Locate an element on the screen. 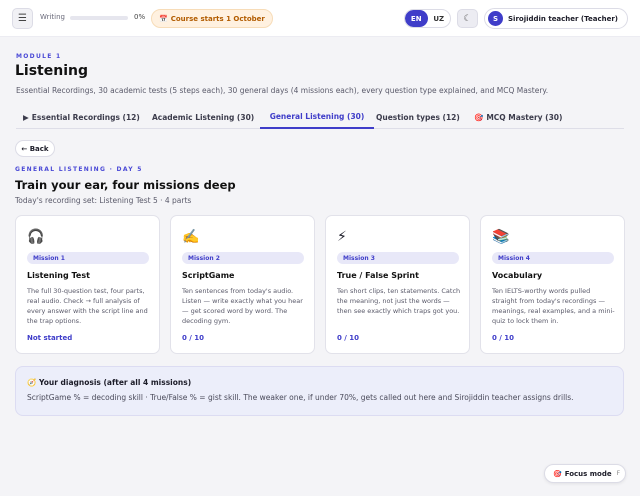  hamburger-icon: ☰ is located at coordinates (22, 18).